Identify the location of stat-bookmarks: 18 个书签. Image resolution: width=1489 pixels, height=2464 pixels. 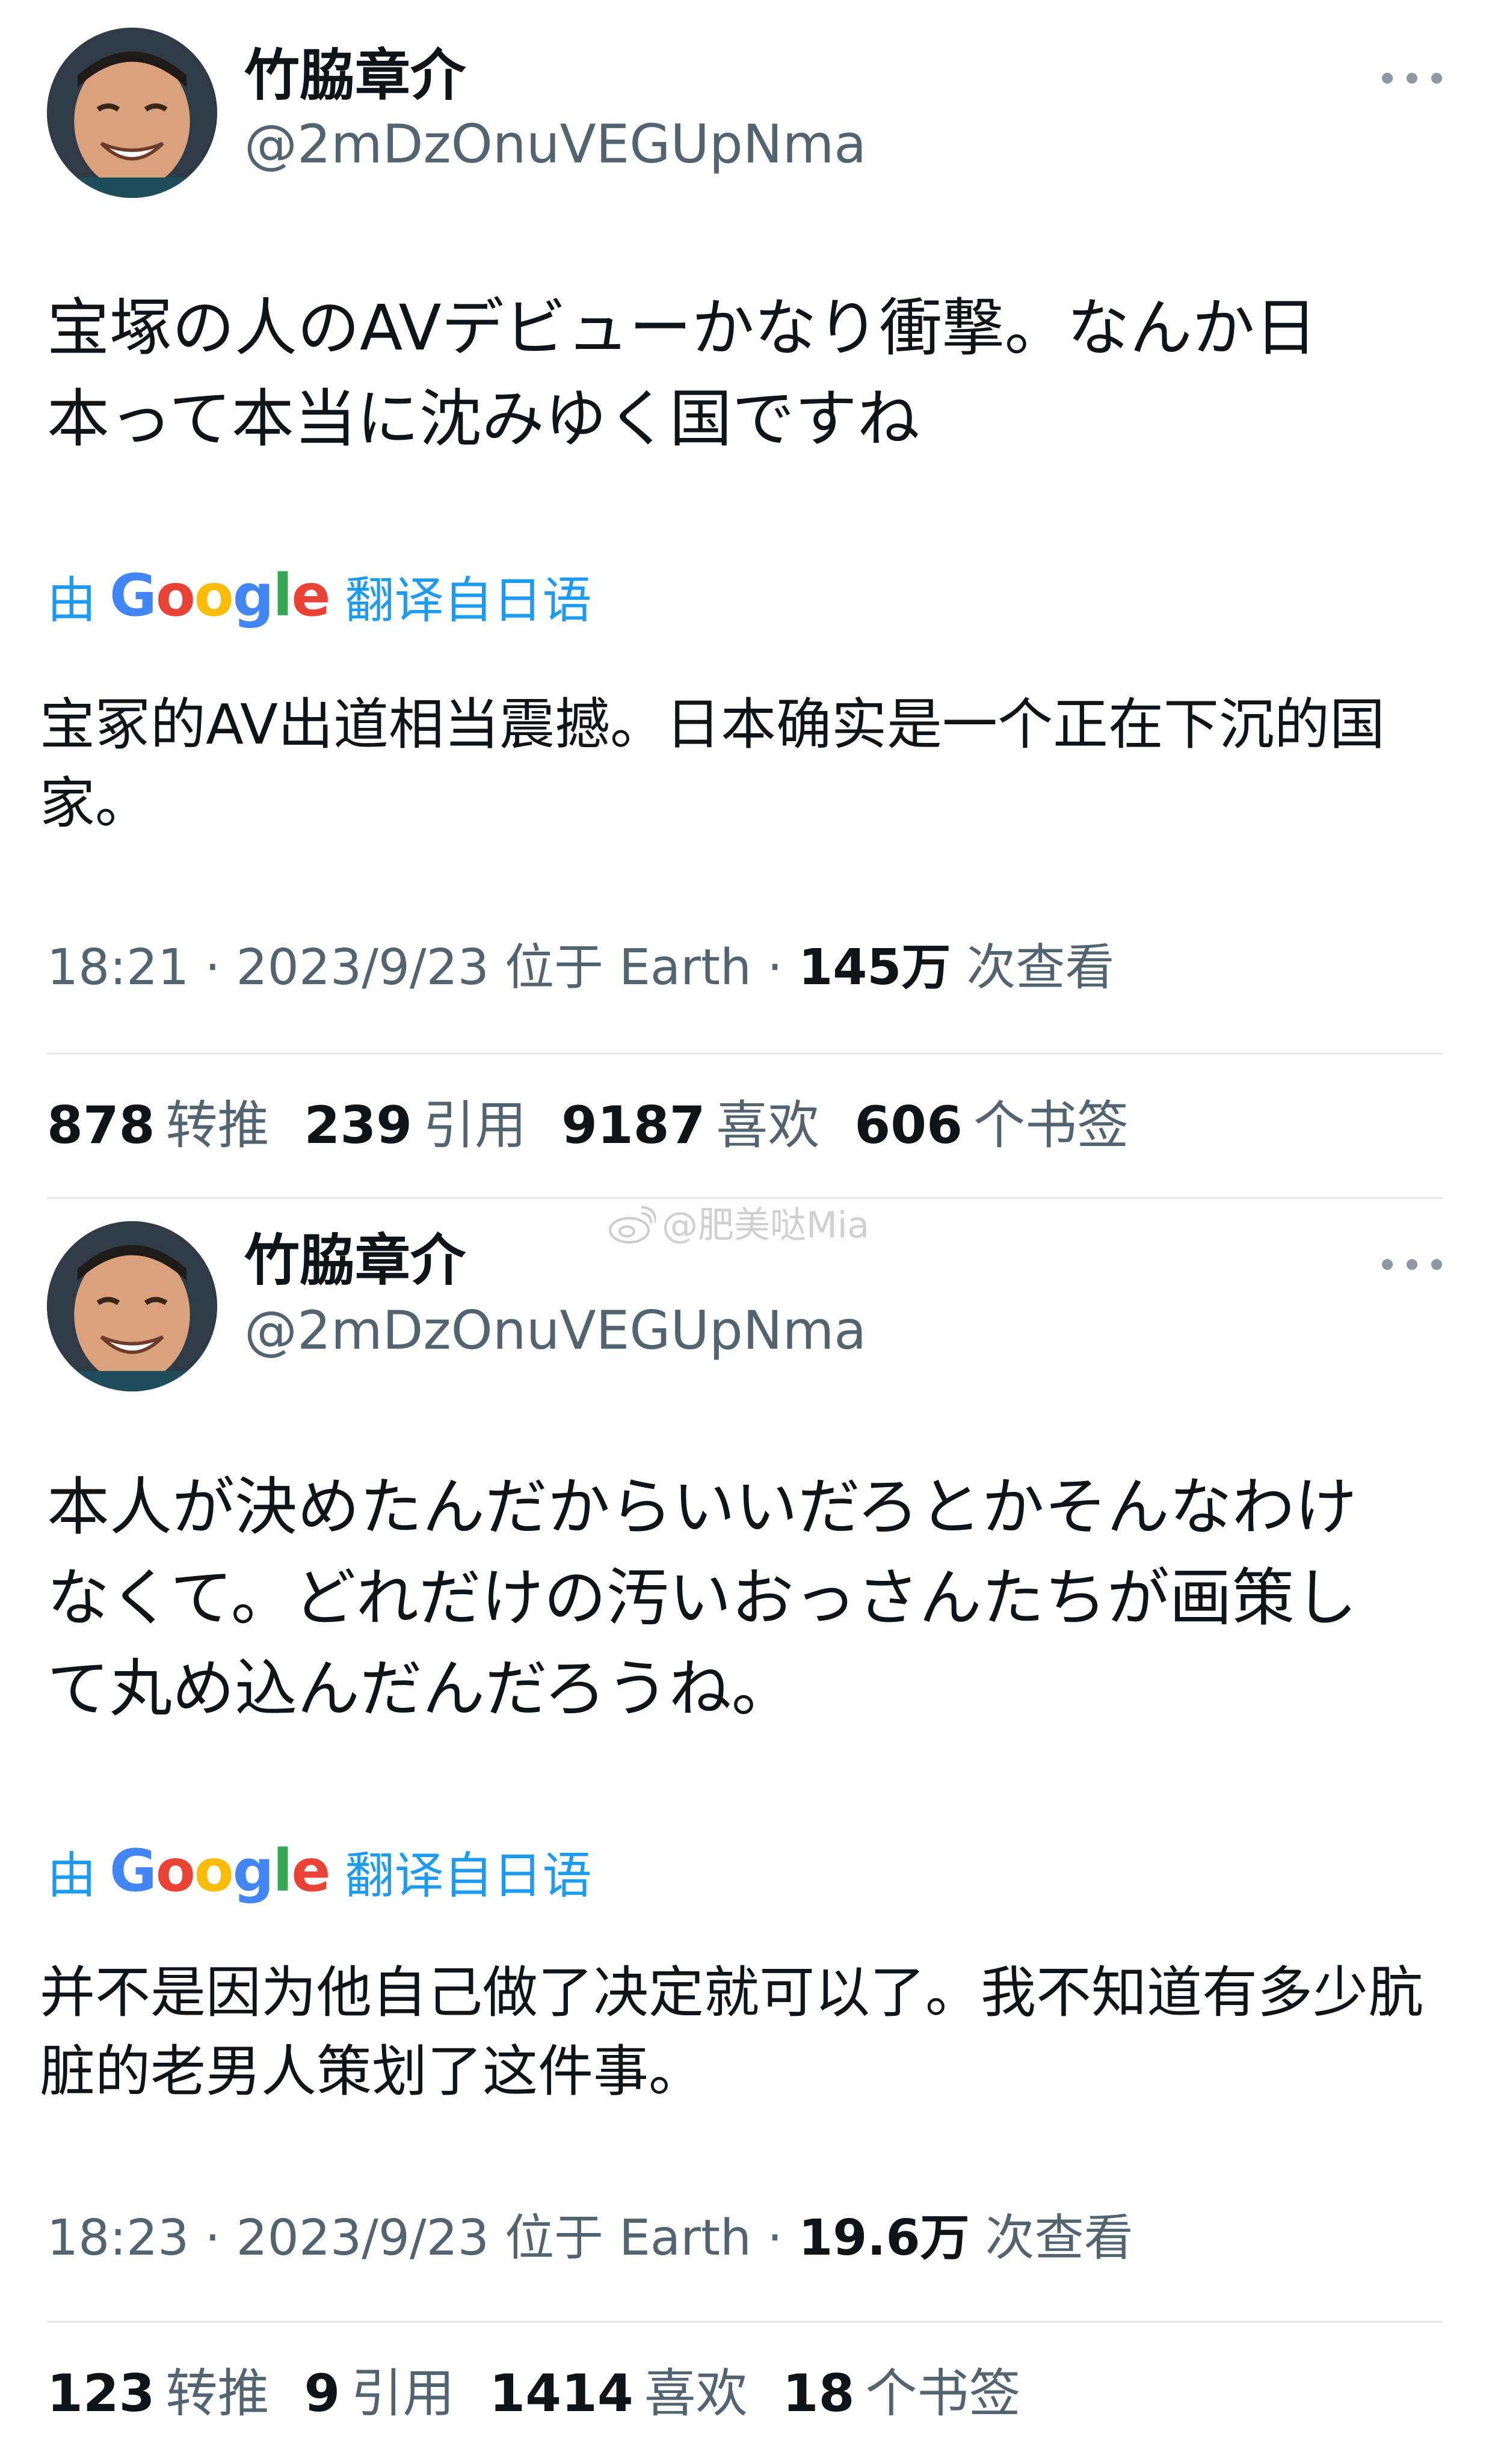
(902, 2394).